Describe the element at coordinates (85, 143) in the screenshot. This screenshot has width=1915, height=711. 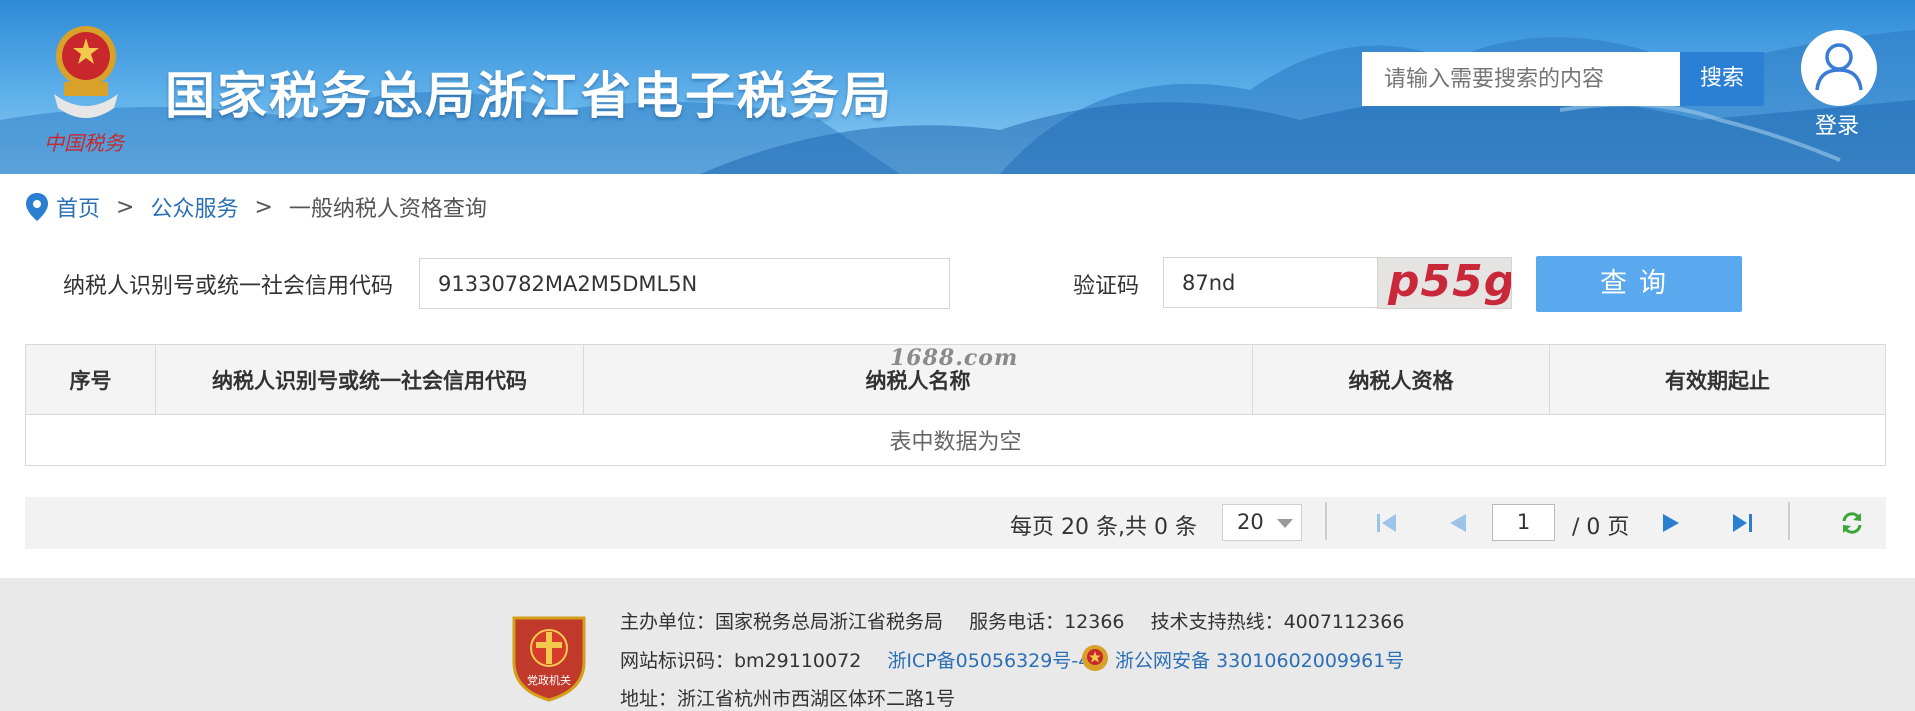
I see `emblem-caption: 中国税务` at that location.